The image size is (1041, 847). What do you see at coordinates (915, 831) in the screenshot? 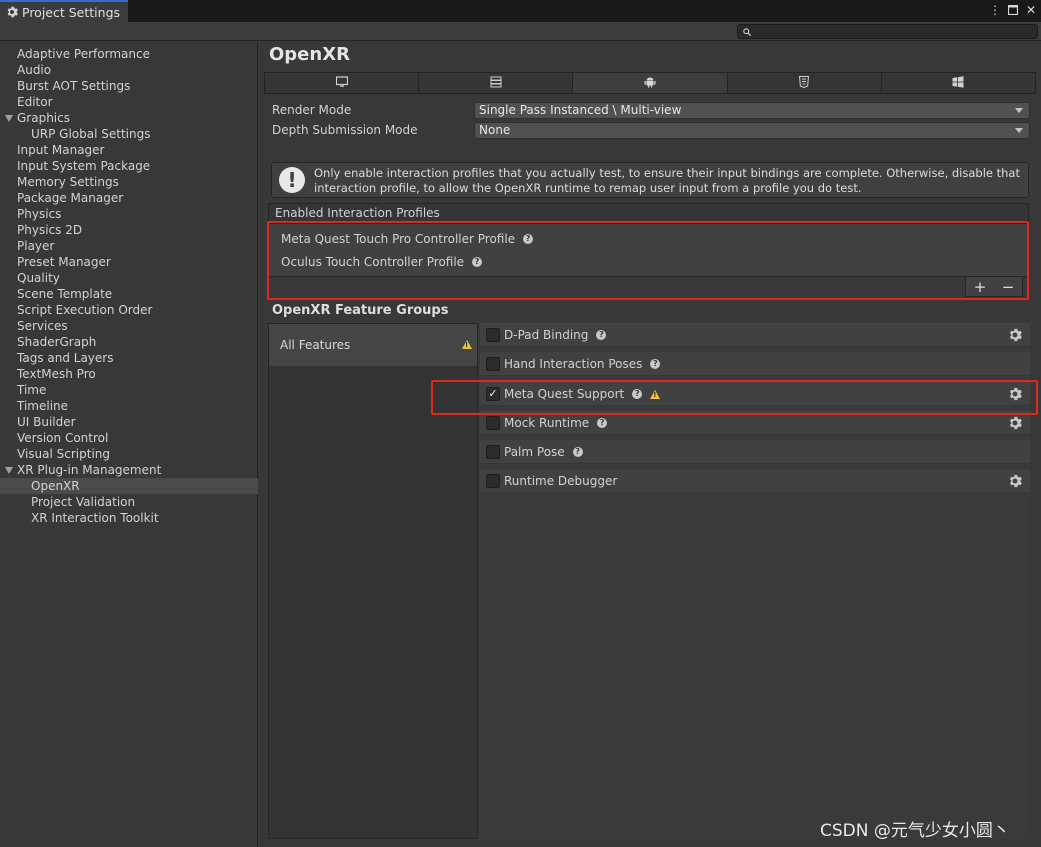
I see `watermark: CSDN @元气少女小圆丶` at bounding box center [915, 831].